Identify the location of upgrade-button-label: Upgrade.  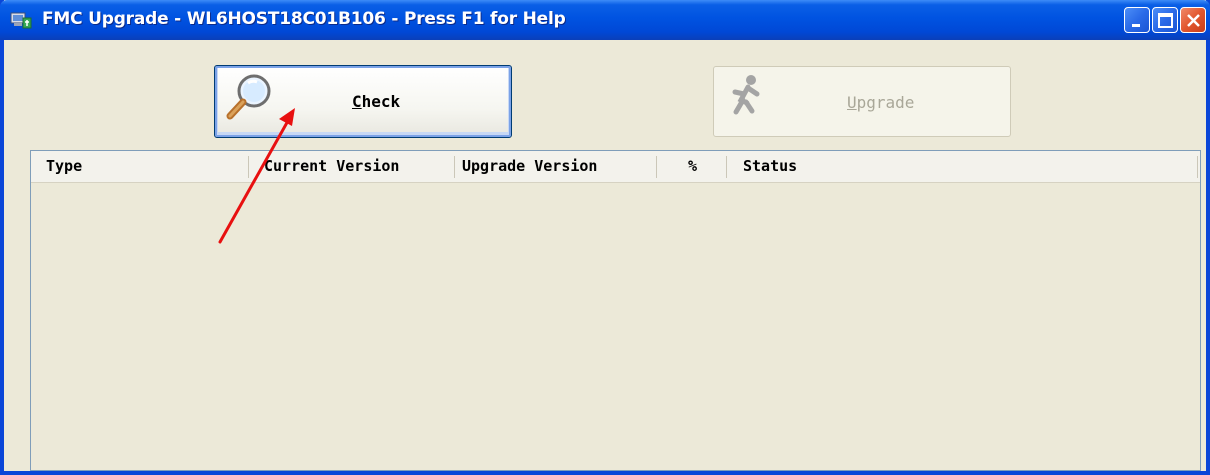
(881, 102).